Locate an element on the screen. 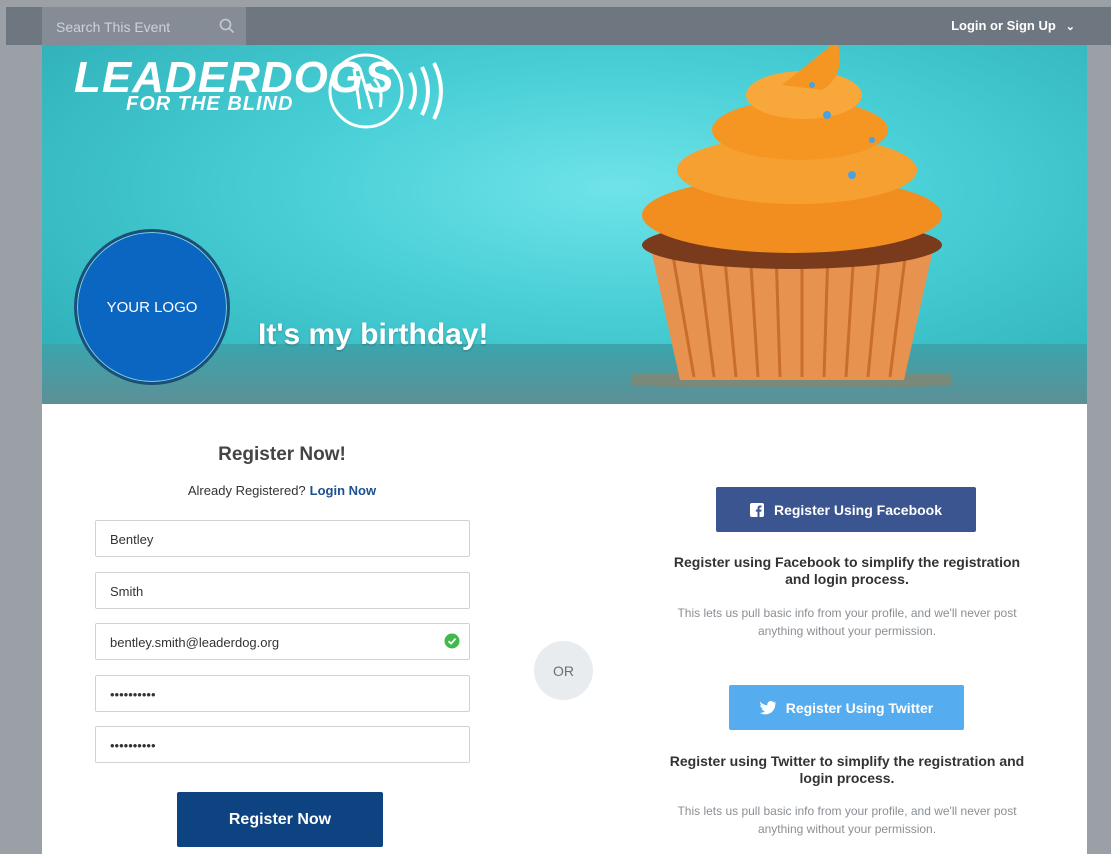  search-icon is located at coordinates (227, 26).